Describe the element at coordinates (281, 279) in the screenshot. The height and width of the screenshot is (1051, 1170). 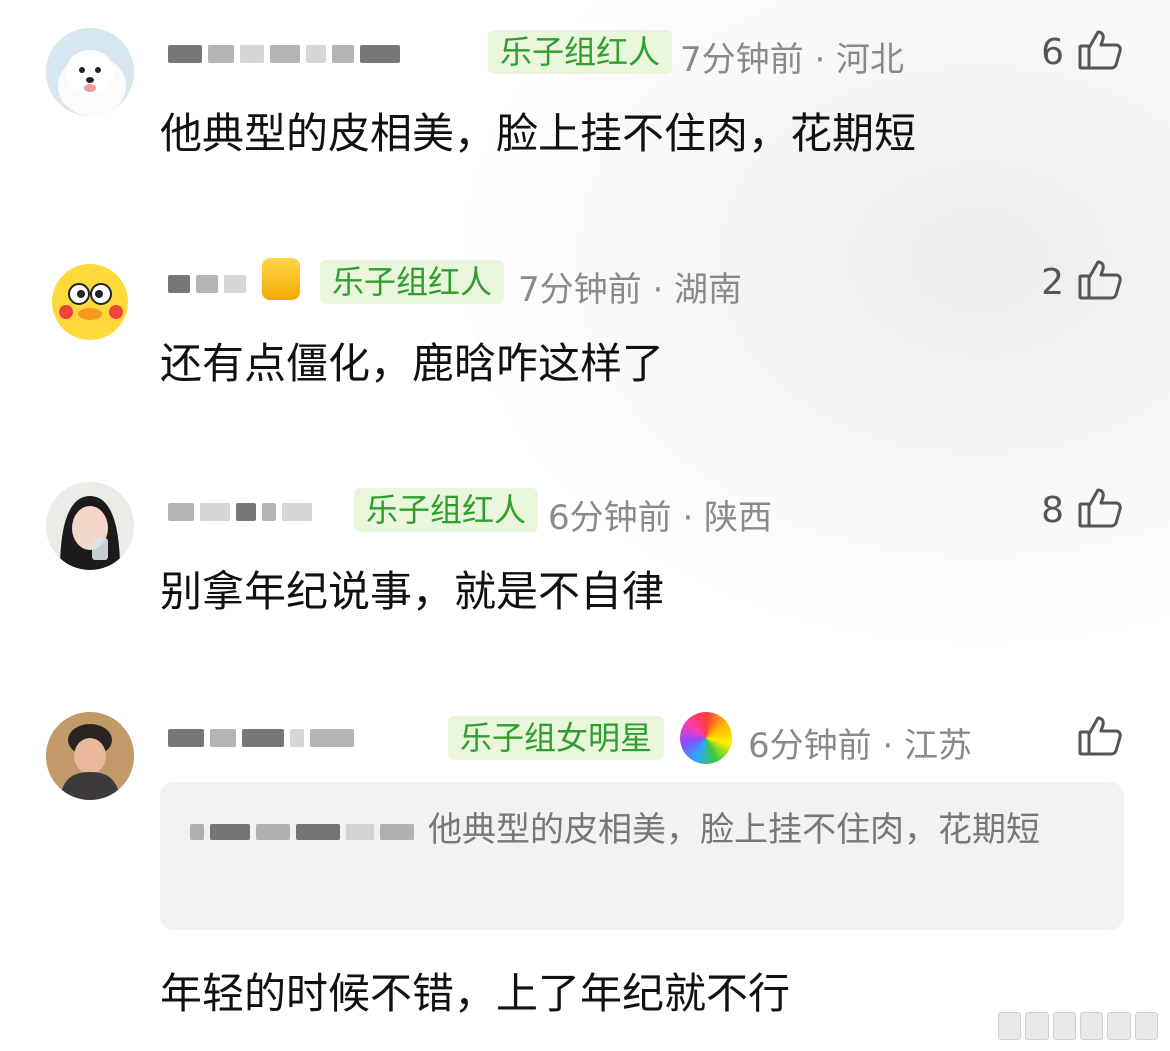
I see `gold-vip-icon` at that location.